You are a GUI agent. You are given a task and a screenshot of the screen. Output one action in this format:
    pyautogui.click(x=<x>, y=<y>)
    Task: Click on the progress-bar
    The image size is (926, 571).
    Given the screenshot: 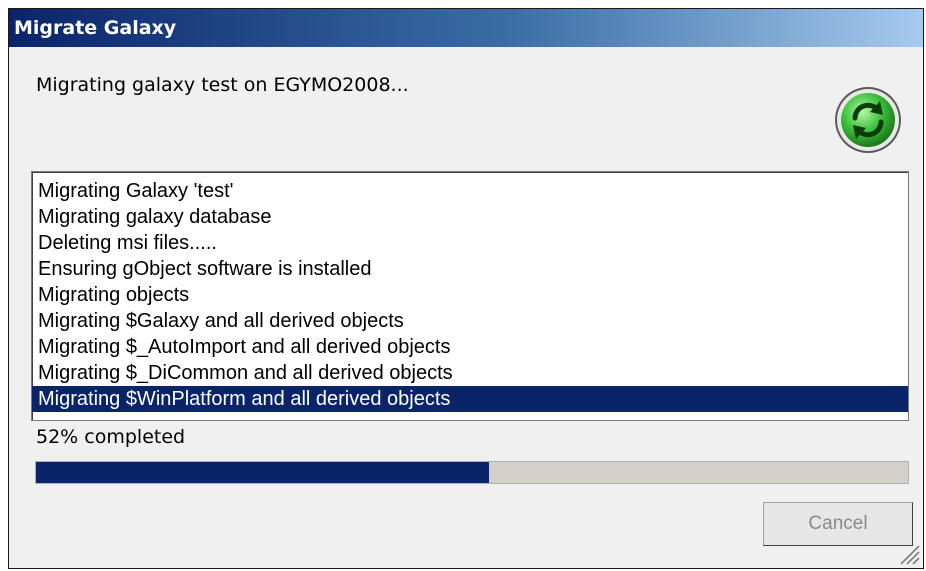 What is the action you would take?
    pyautogui.click(x=472, y=472)
    